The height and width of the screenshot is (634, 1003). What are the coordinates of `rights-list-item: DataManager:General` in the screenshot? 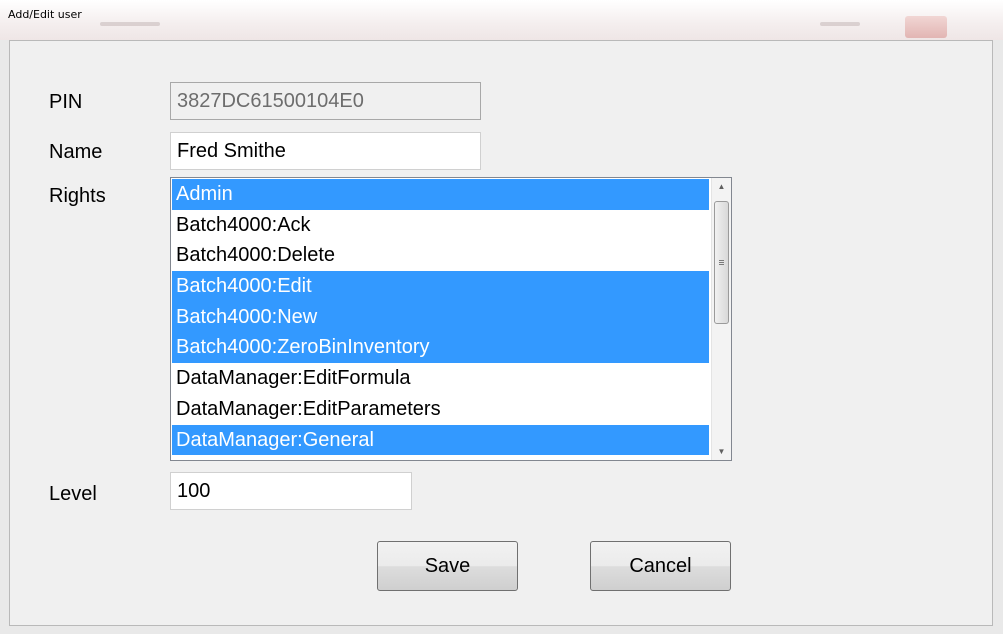 It's located at (440, 440).